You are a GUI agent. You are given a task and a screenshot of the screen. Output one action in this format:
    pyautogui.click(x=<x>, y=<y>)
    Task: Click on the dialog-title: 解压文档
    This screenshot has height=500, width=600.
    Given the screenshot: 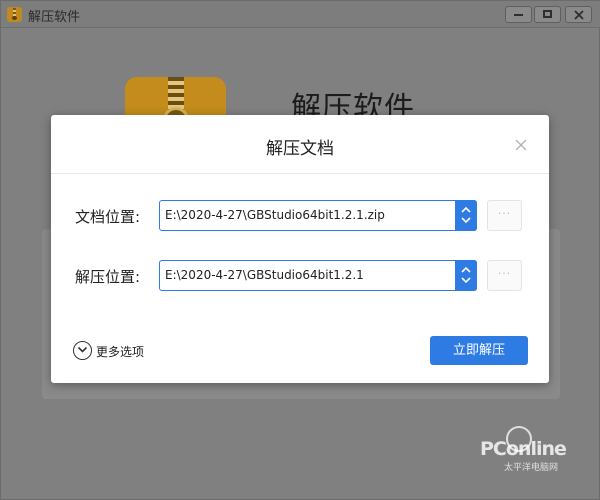 What is the action you would take?
    pyautogui.click(x=300, y=149)
    